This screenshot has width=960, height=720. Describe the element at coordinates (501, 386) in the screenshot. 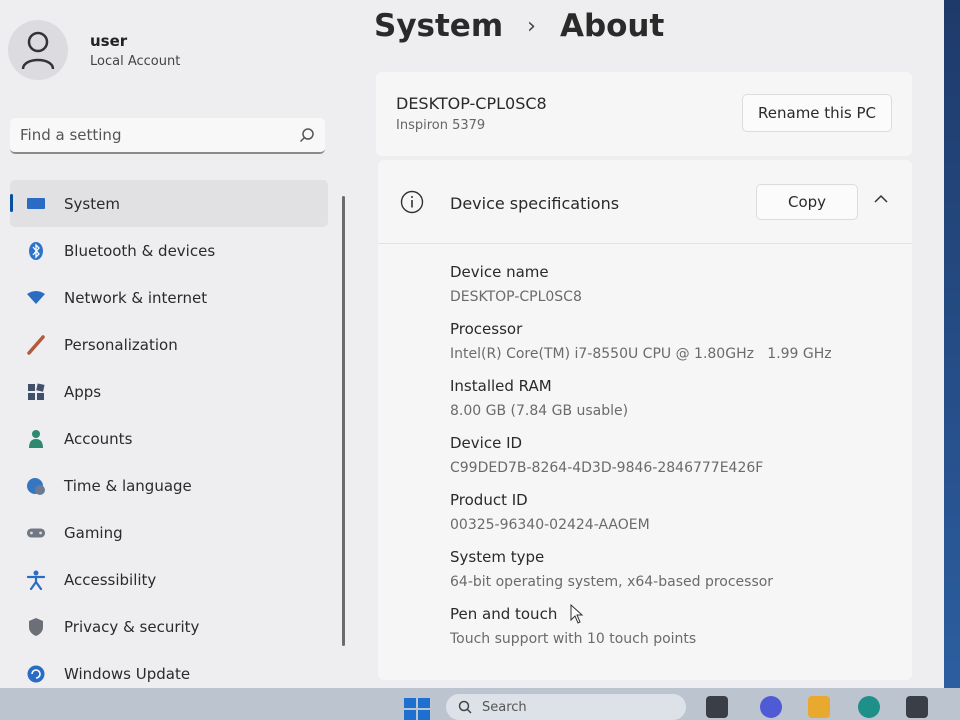

I see `spec-label-installed-ram: Installed RAM` at that location.